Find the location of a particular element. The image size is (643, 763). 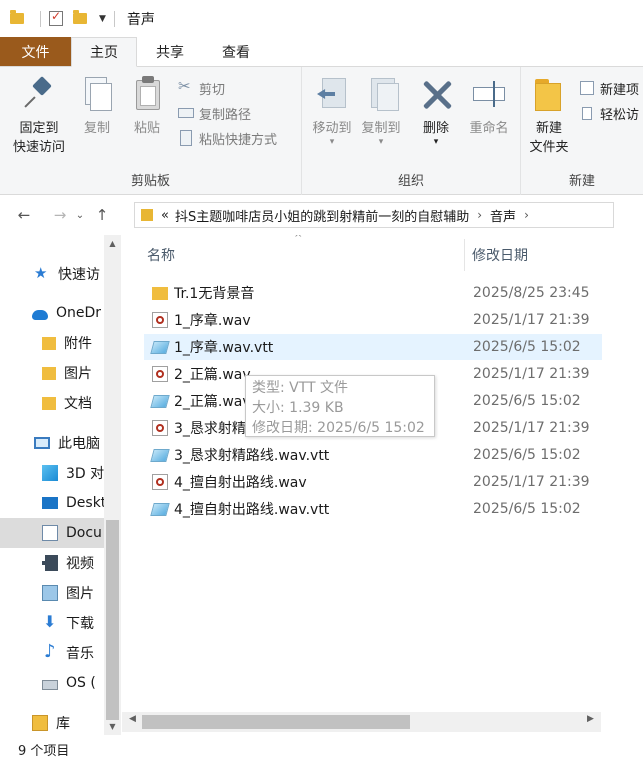

nav-item-label: 图片 is located at coordinates (78, 374).